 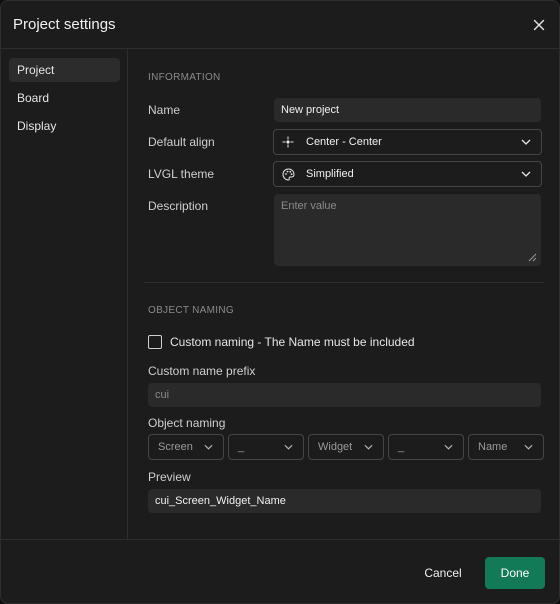 What do you see at coordinates (280, 25) in the screenshot?
I see `dialog-header: Project settings` at bounding box center [280, 25].